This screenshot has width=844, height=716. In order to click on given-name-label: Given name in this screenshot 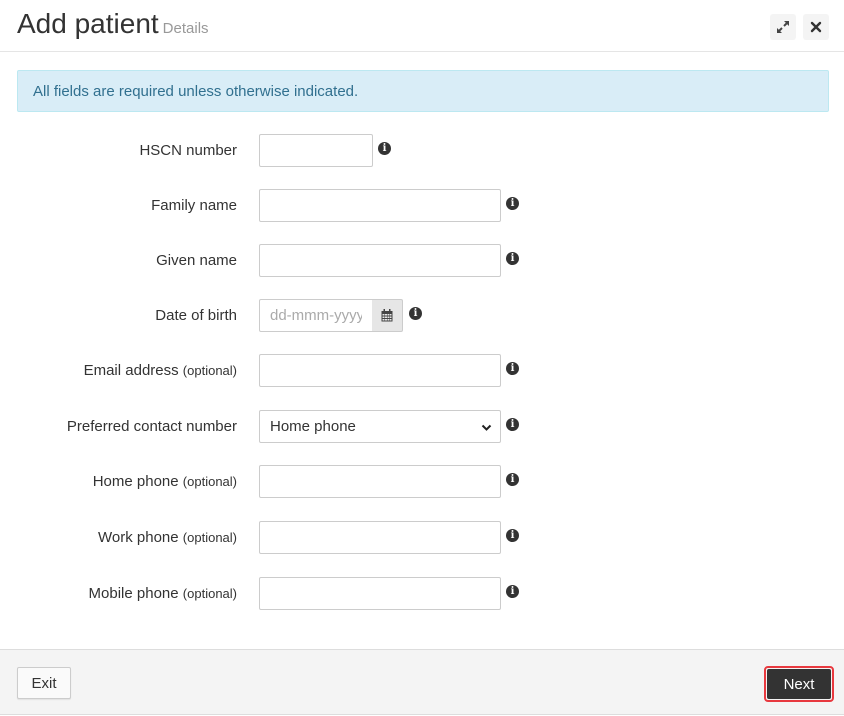, I will do `click(196, 260)`.